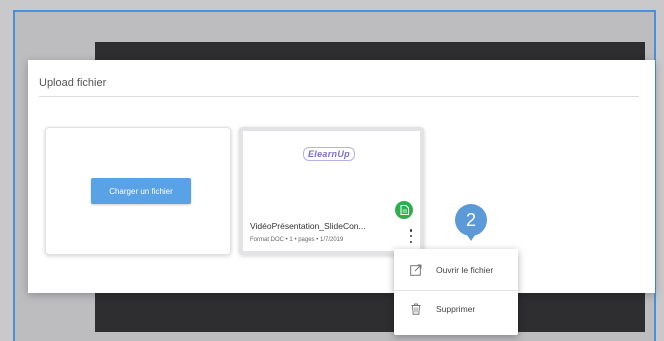  I want to click on open-external-icon, so click(416, 270).